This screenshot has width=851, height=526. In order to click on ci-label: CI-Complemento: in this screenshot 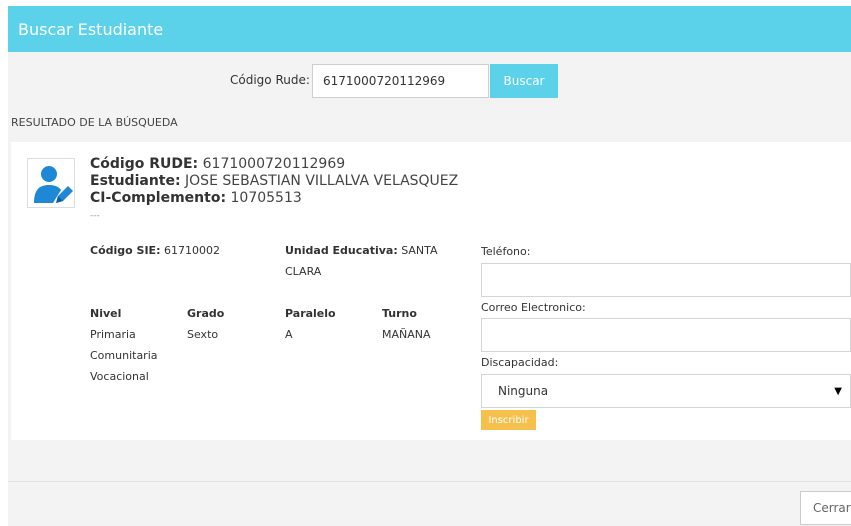, I will do `click(158, 198)`.